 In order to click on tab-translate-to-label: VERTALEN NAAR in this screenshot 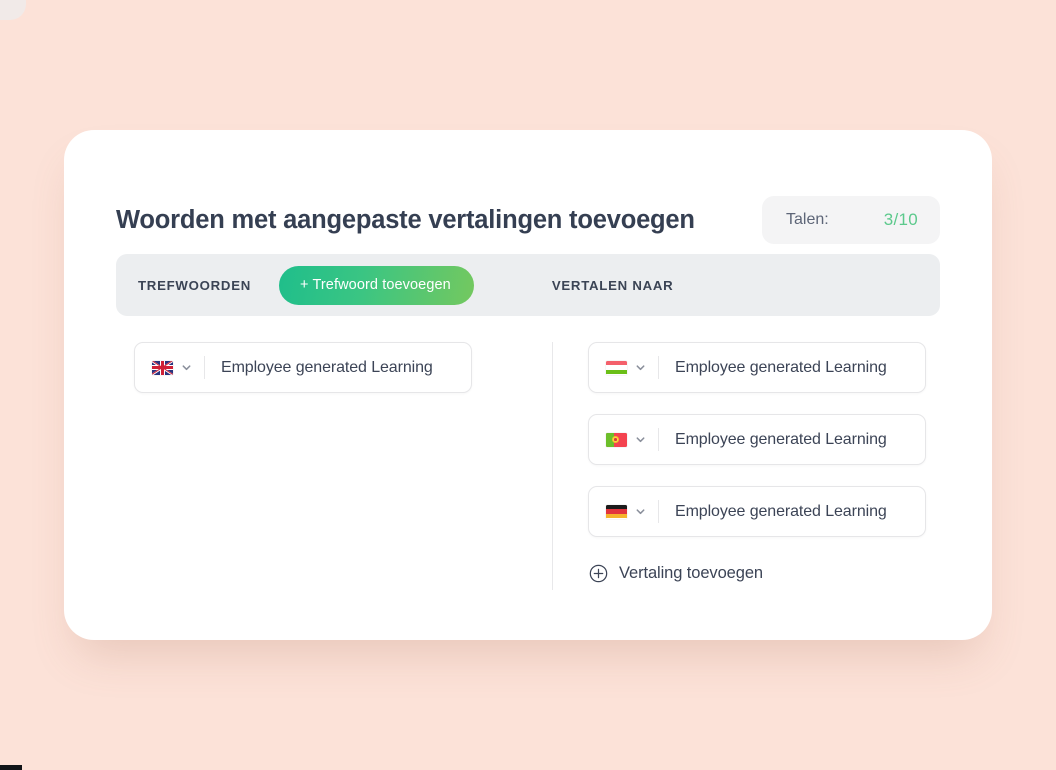, I will do `click(612, 285)`.